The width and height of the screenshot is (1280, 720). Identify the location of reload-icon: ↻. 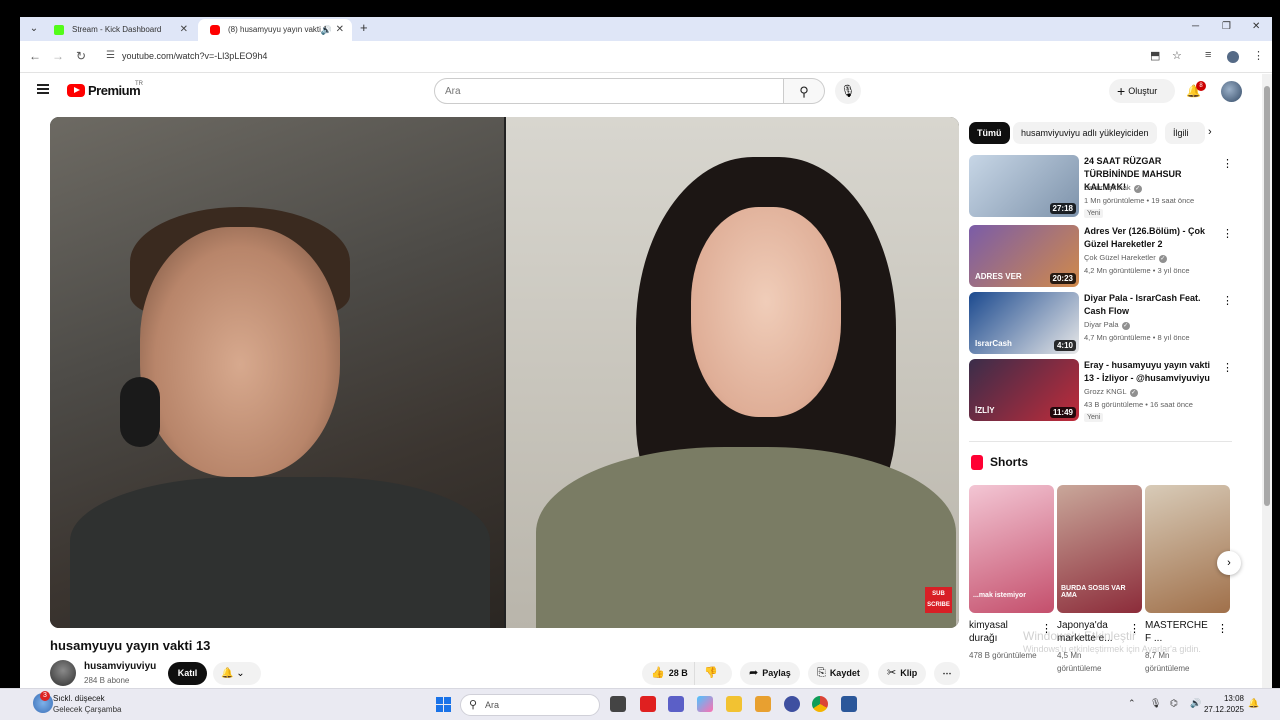
(81, 56).